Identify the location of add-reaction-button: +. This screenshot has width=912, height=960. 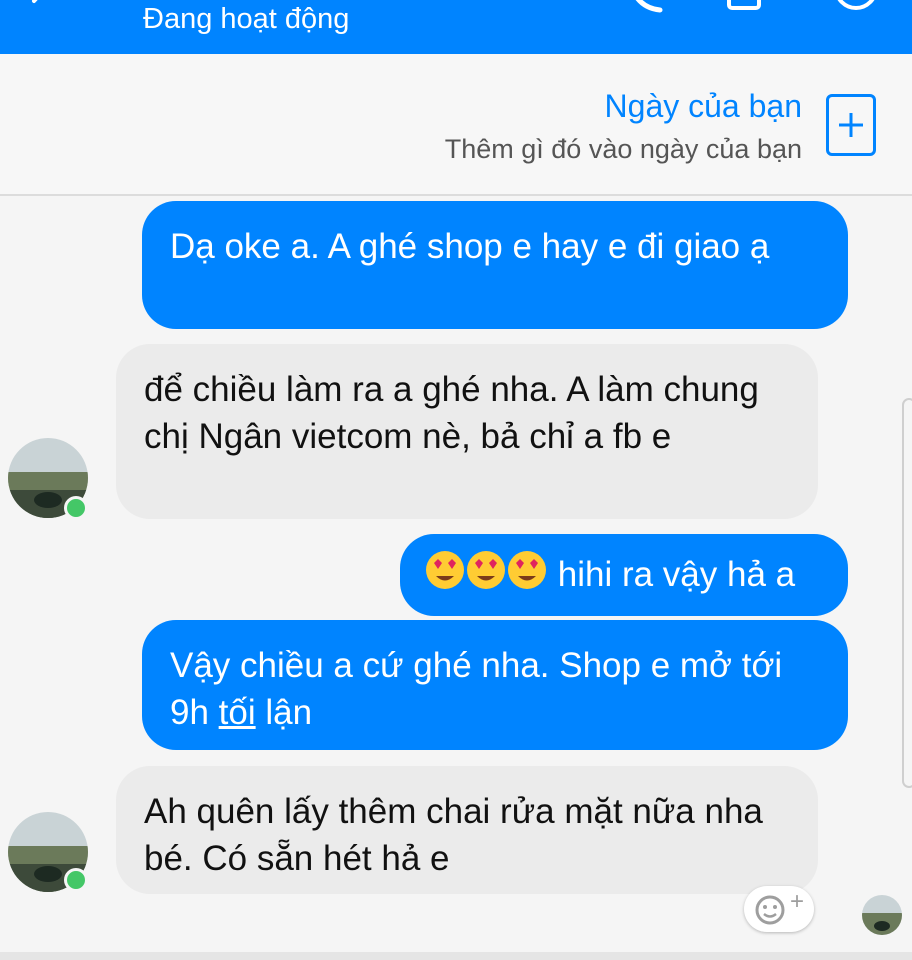
(779, 909).